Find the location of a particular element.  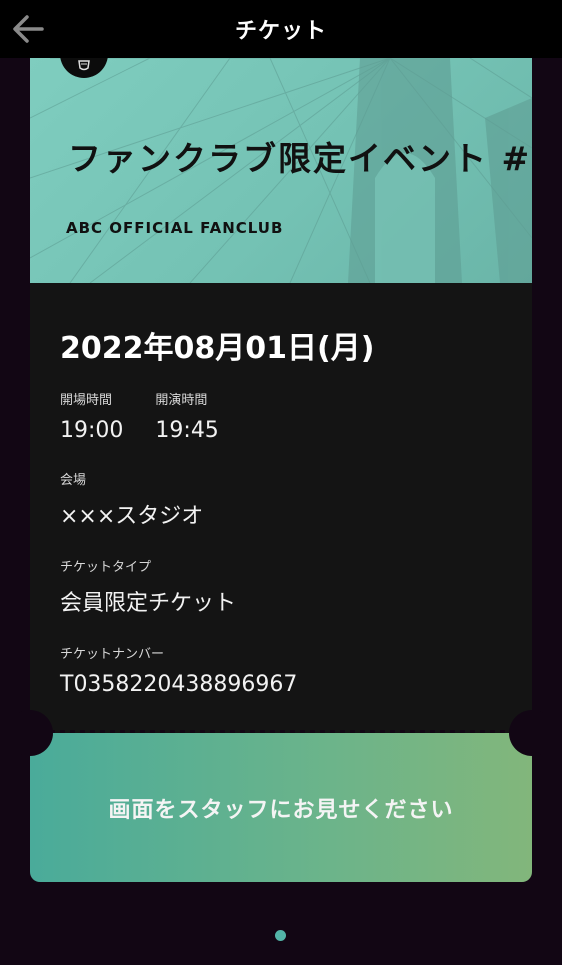

ticket-type-value: 会員限定チケット is located at coordinates (148, 603).